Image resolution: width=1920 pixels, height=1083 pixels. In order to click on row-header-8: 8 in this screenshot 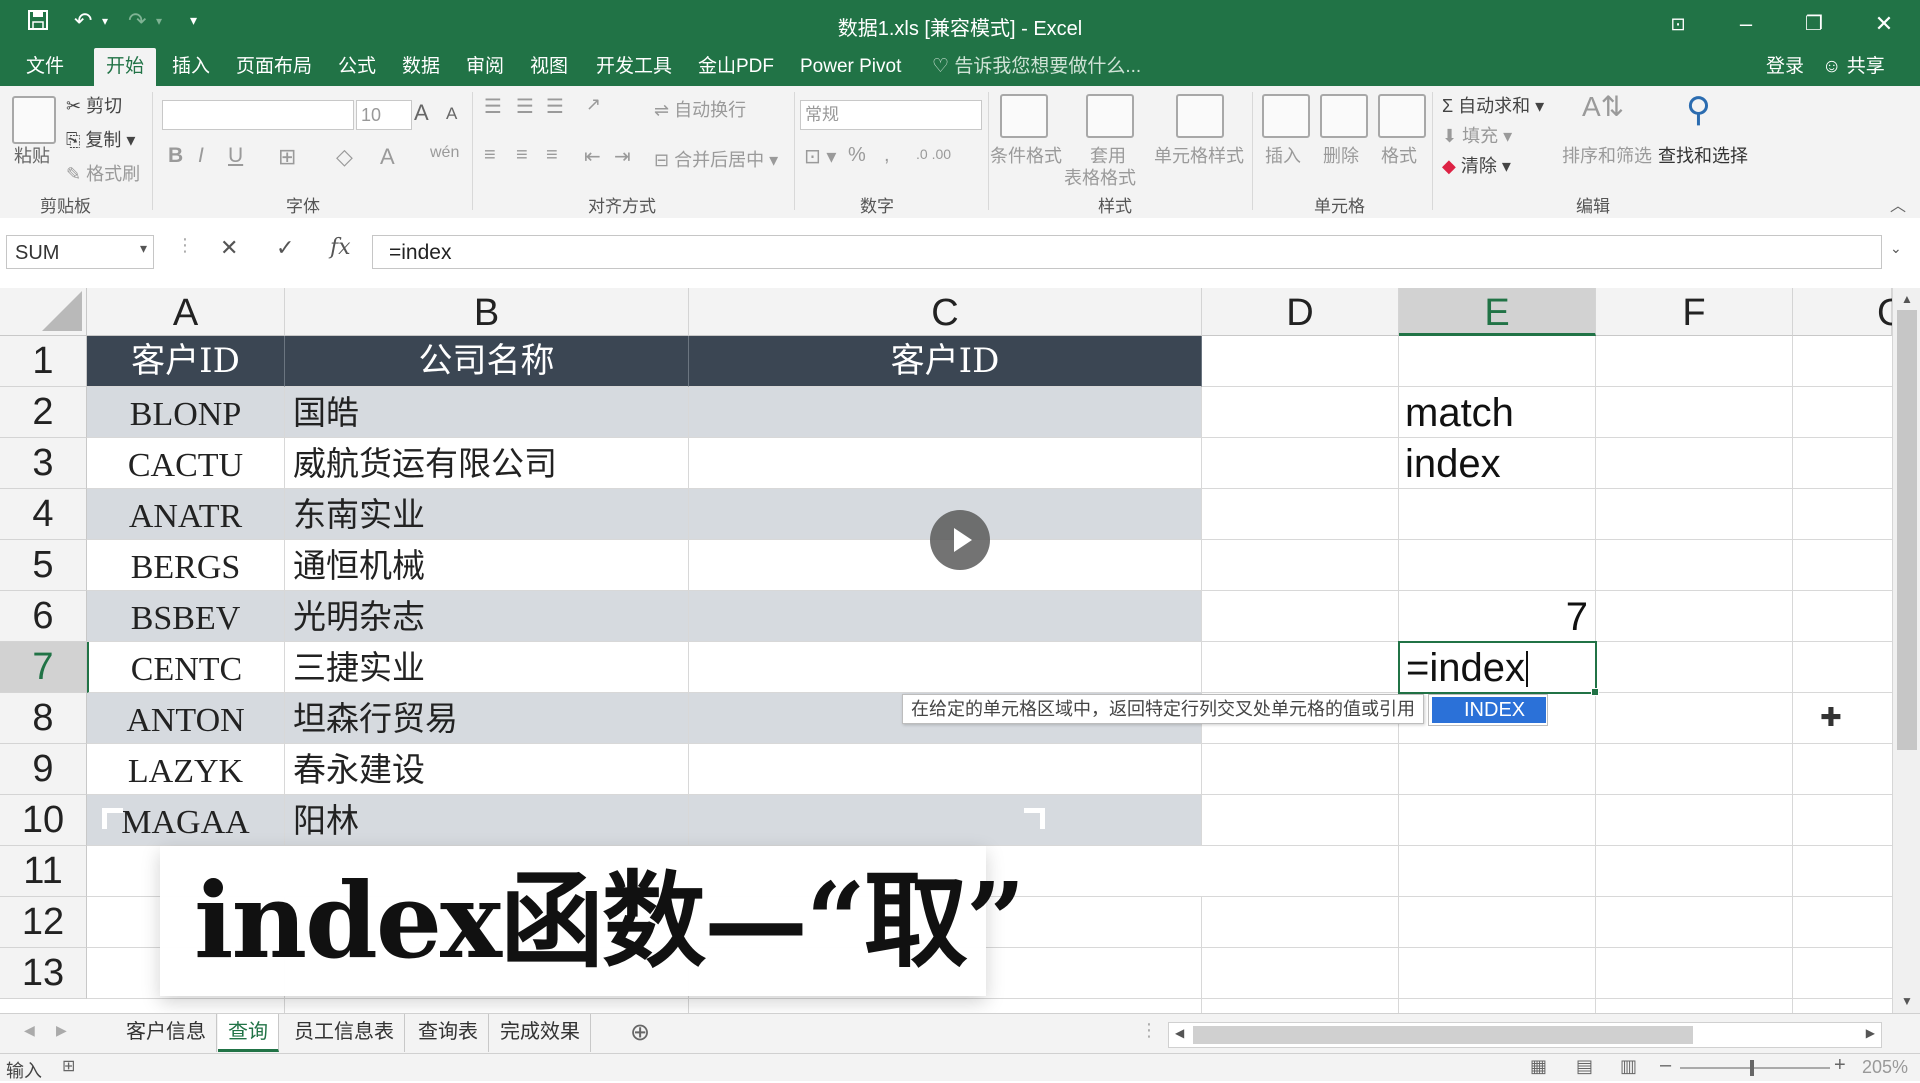, I will do `click(43, 718)`.